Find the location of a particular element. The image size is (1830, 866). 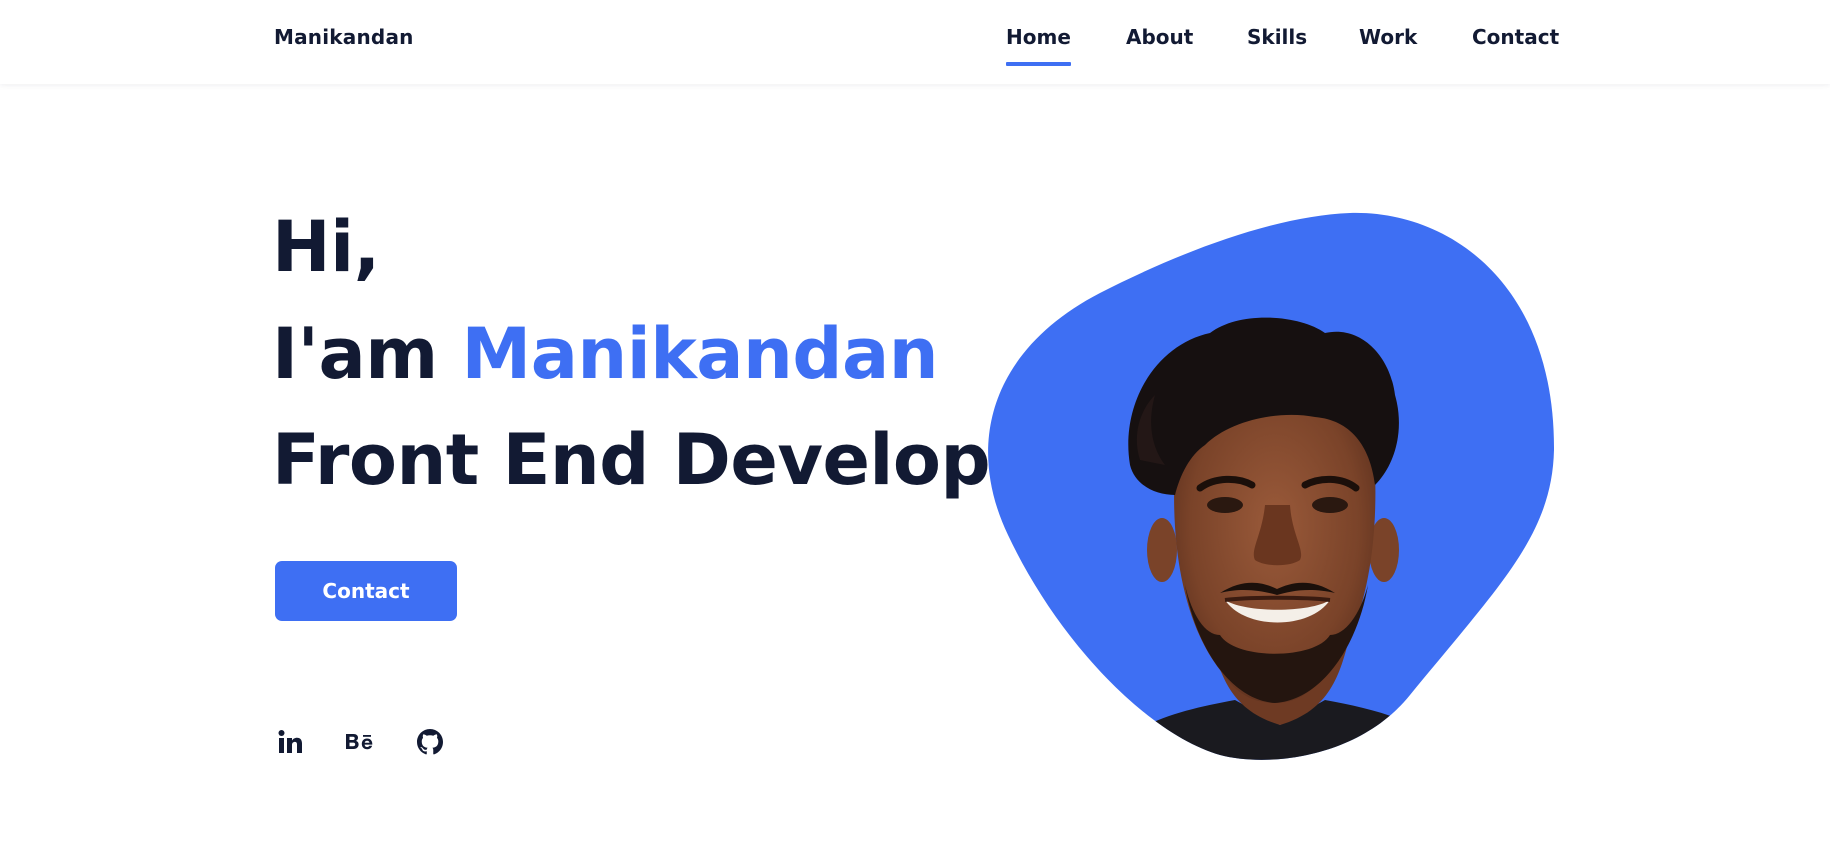

hero-greeting: Hi, is located at coordinates (326, 247).